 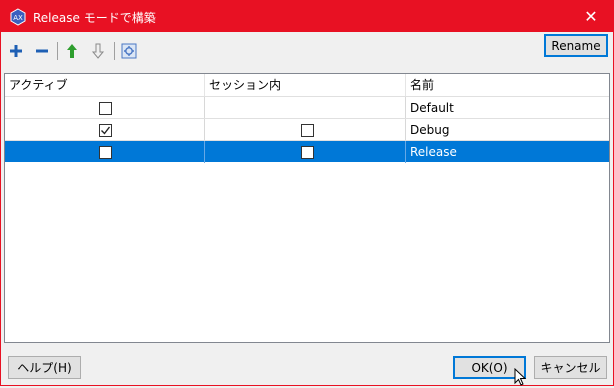 What do you see at coordinates (307, 52) in the screenshot?
I see `toolbar: Rename` at bounding box center [307, 52].